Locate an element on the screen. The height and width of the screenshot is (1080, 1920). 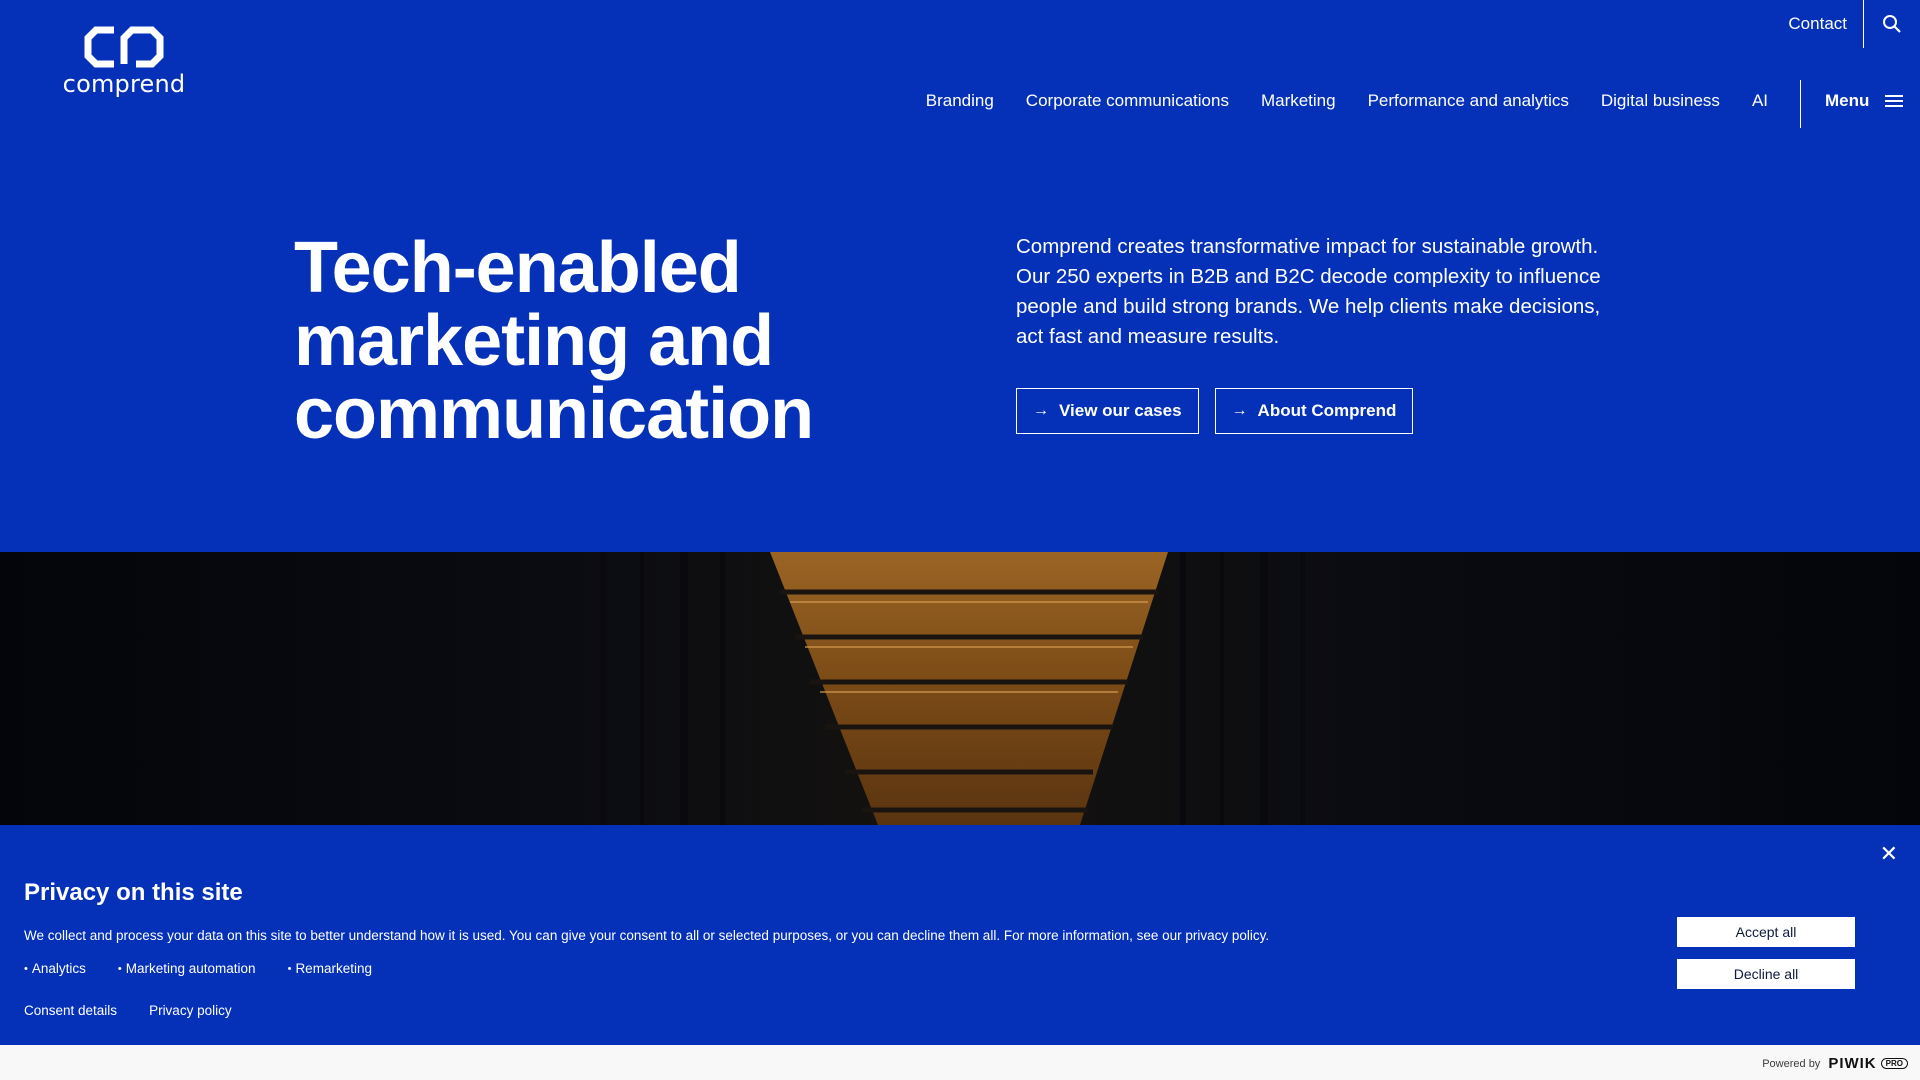
contact-link: Contact is located at coordinates (1825, 24).